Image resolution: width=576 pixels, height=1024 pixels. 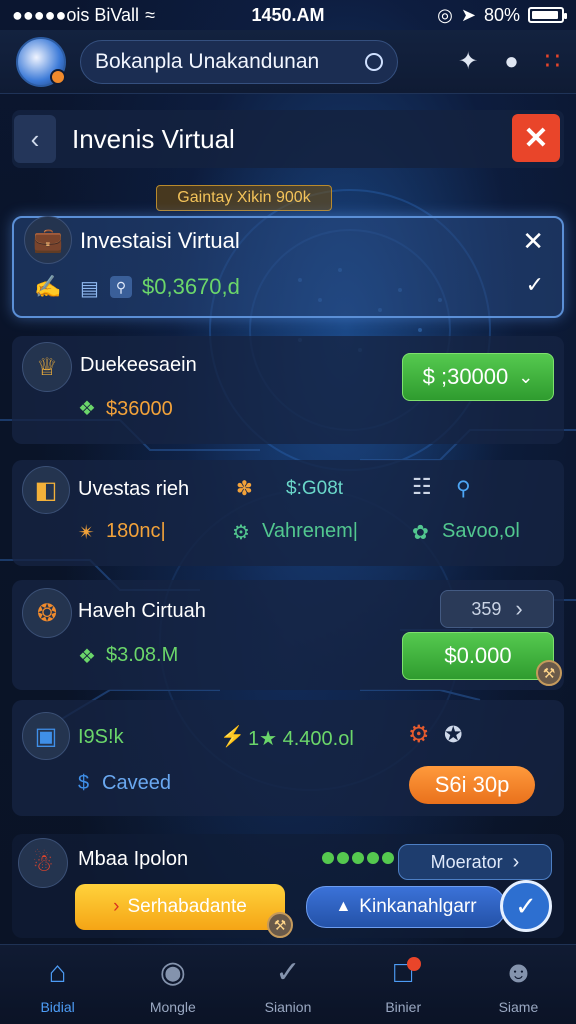 I want to click on puzzle-icon: ▣, so click(x=46, y=736).